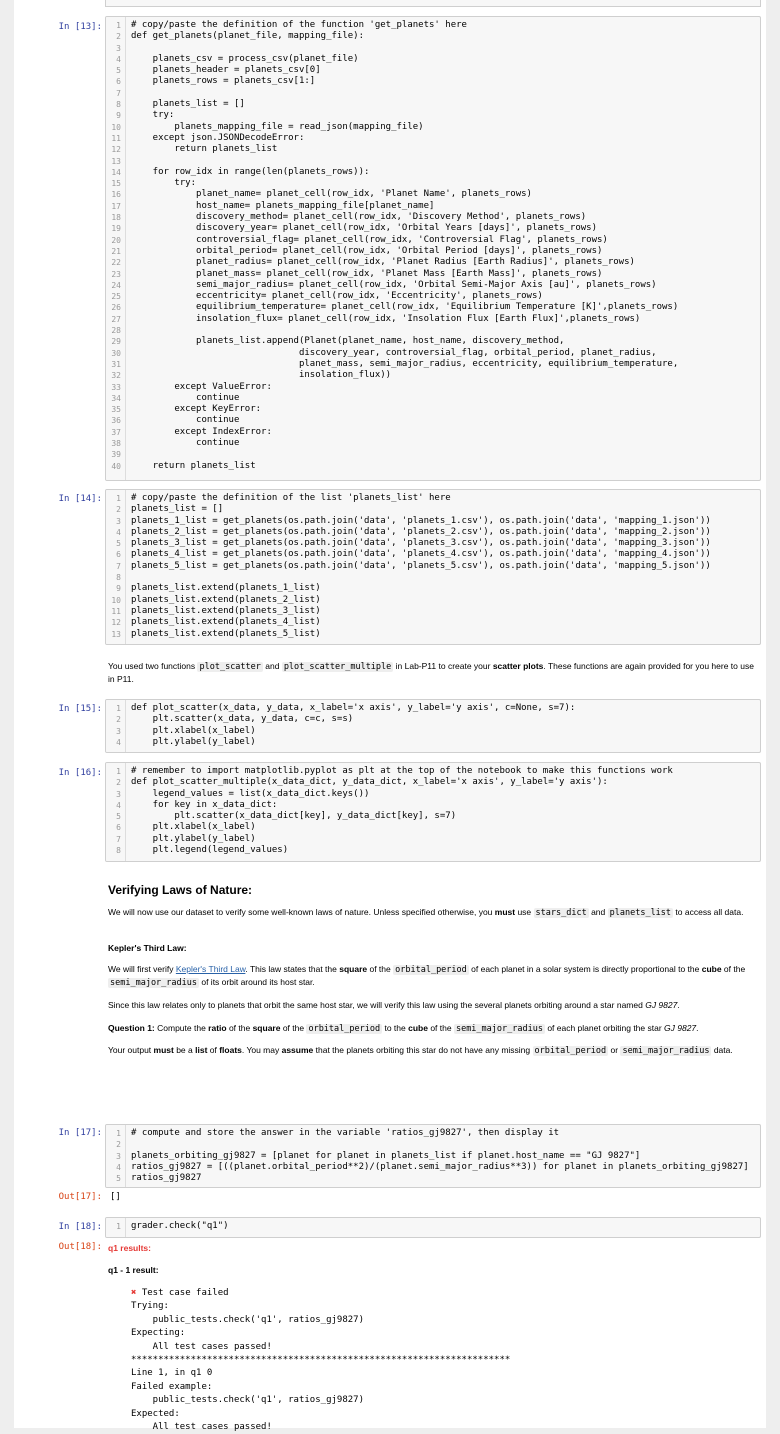 This screenshot has height=1434, width=780. Describe the element at coordinates (118, 25) in the screenshot. I see `line-number: 1` at that location.